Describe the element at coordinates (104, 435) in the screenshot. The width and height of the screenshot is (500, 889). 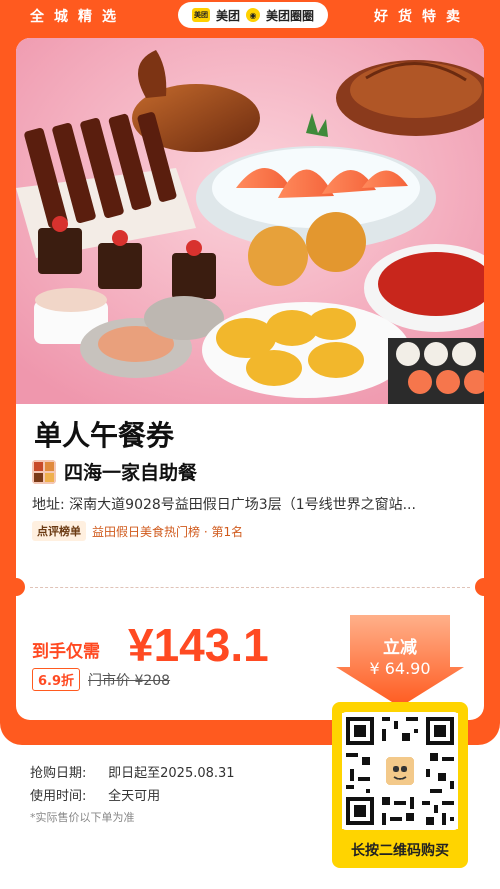
I see `deal-title: 单人午餐券` at that location.